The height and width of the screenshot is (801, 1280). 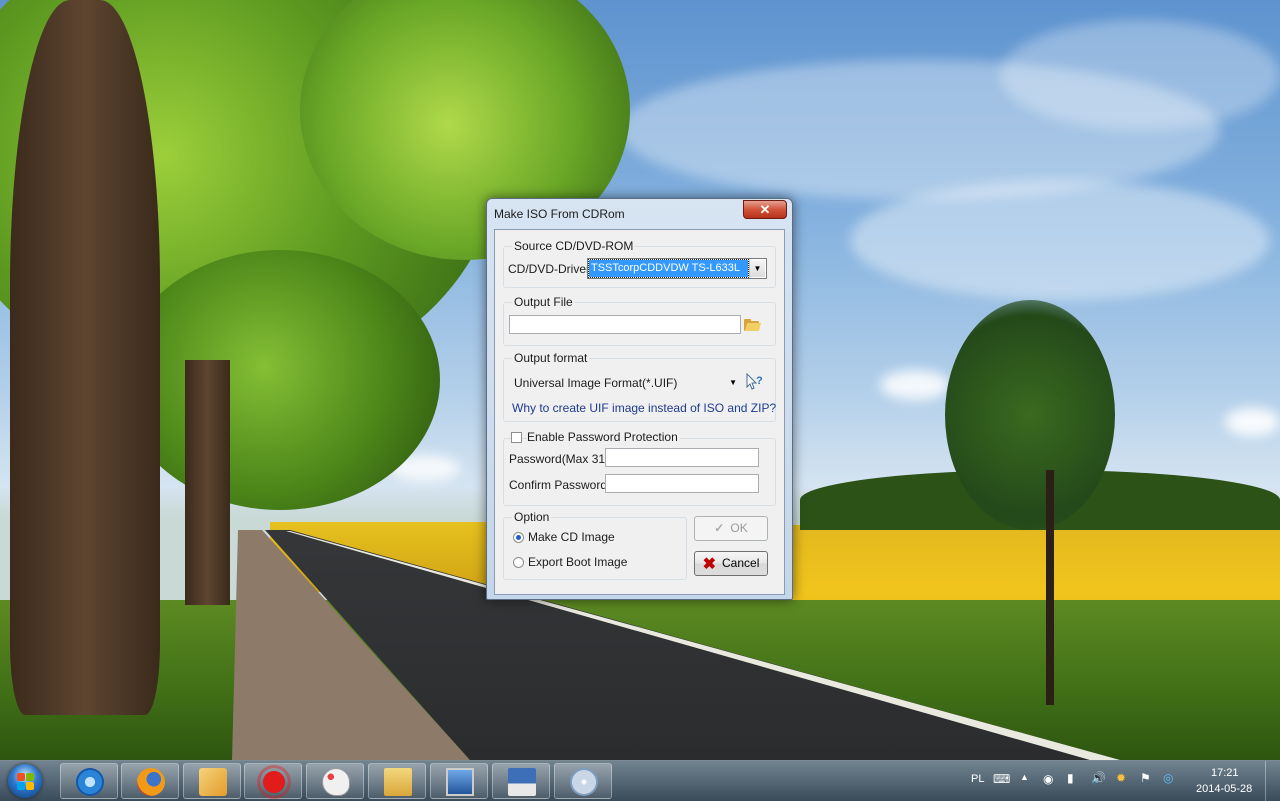 What do you see at coordinates (595, 545) in the screenshot?
I see `option-group: Option` at bounding box center [595, 545].